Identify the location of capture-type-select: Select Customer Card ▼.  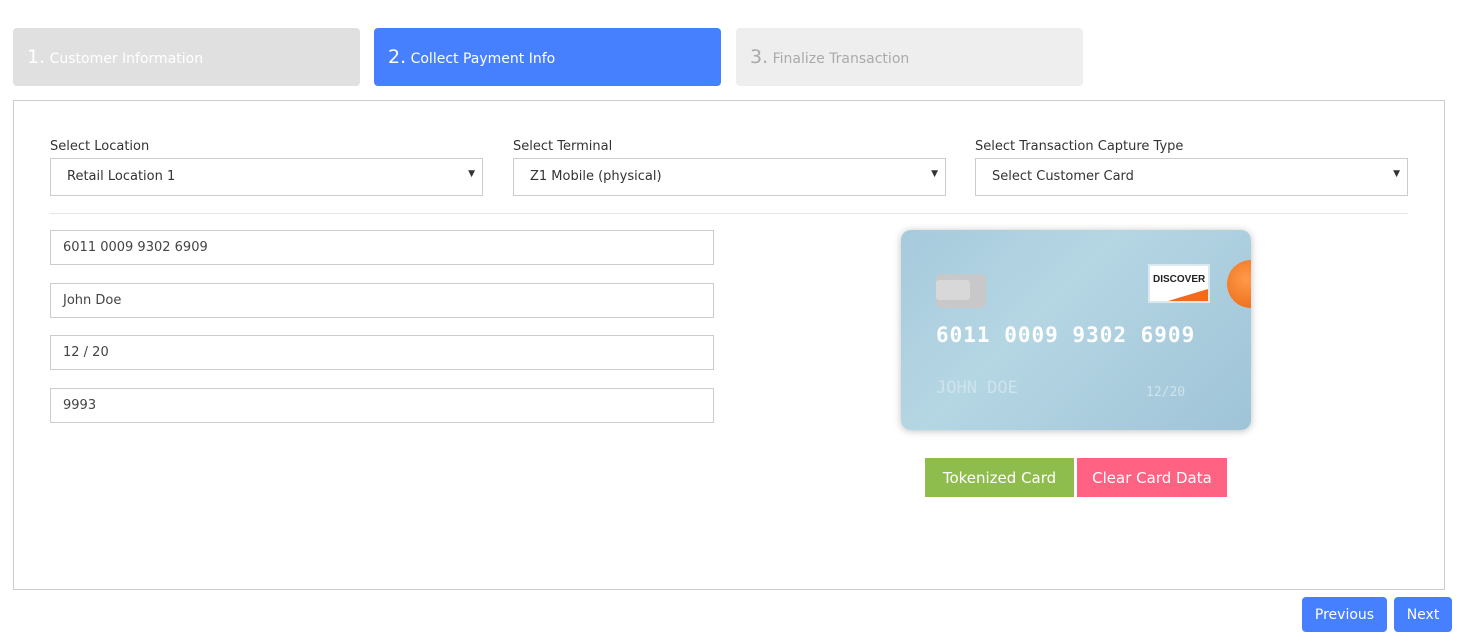
(1191, 177).